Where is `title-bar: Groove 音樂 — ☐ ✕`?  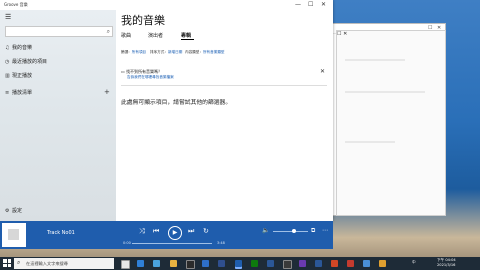
title-bar: Groove 音樂 — ☐ ✕ is located at coordinates (166, 5).